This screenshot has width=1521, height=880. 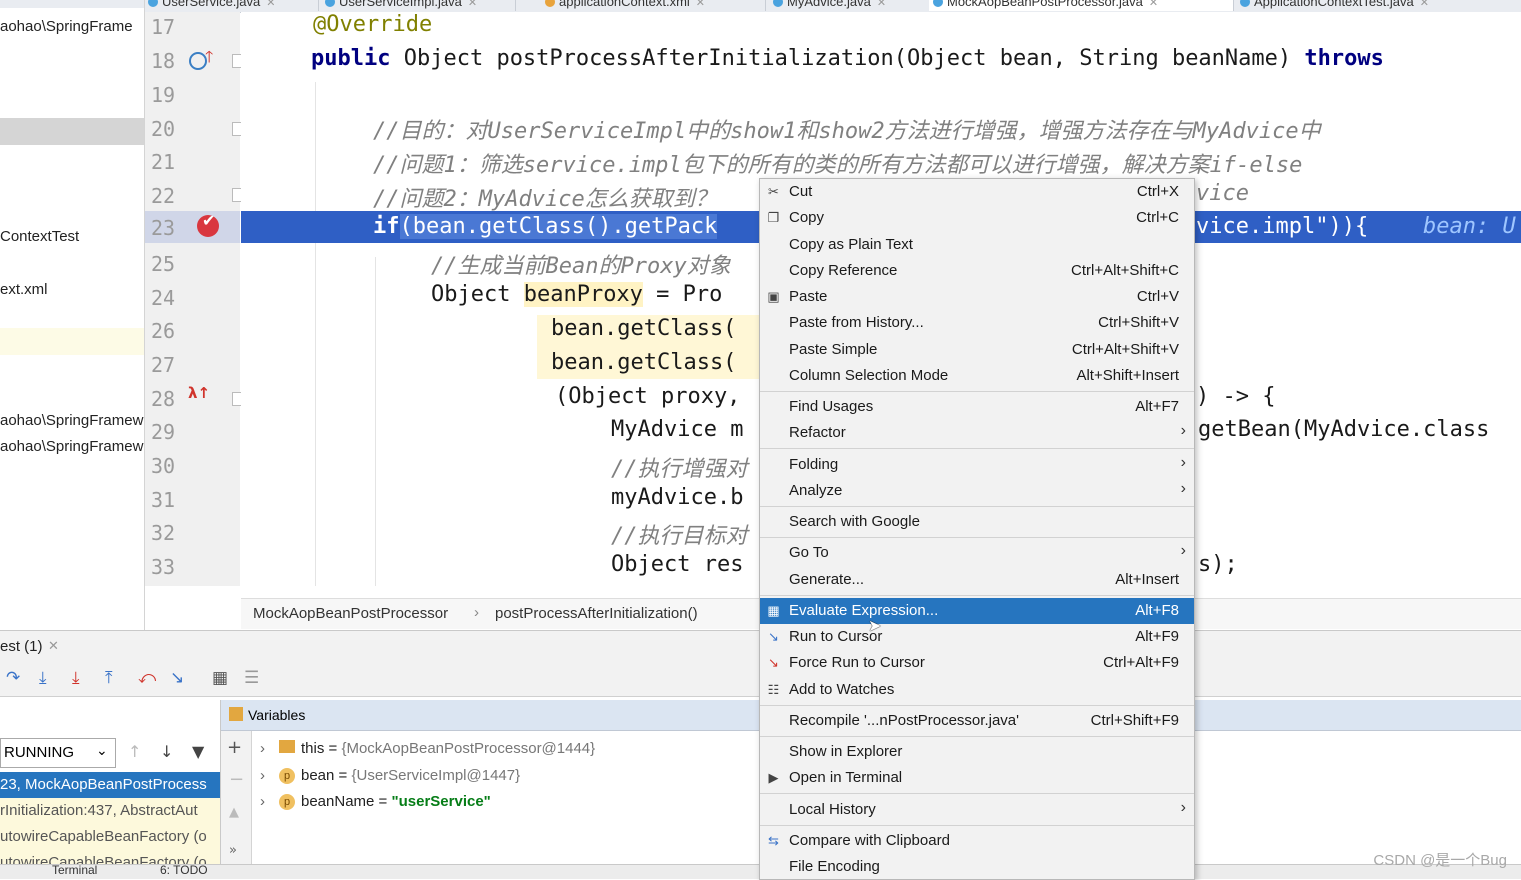 I want to click on menu-item-add-to-watches: ☷ Add to Watches, so click(x=977, y=690).